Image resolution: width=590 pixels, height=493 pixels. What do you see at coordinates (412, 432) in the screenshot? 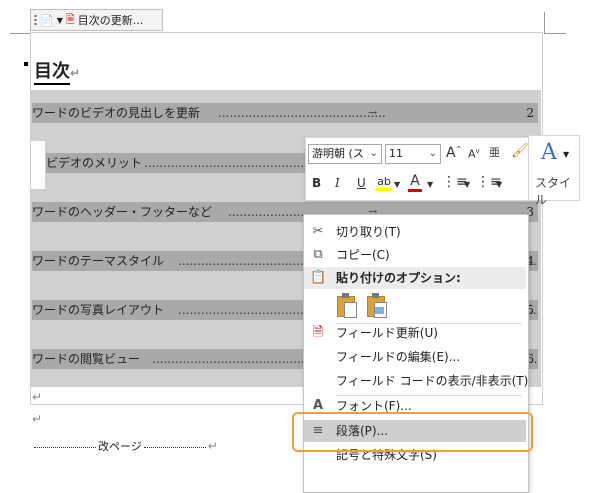
I see `highlight-callout-box` at bounding box center [412, 432].